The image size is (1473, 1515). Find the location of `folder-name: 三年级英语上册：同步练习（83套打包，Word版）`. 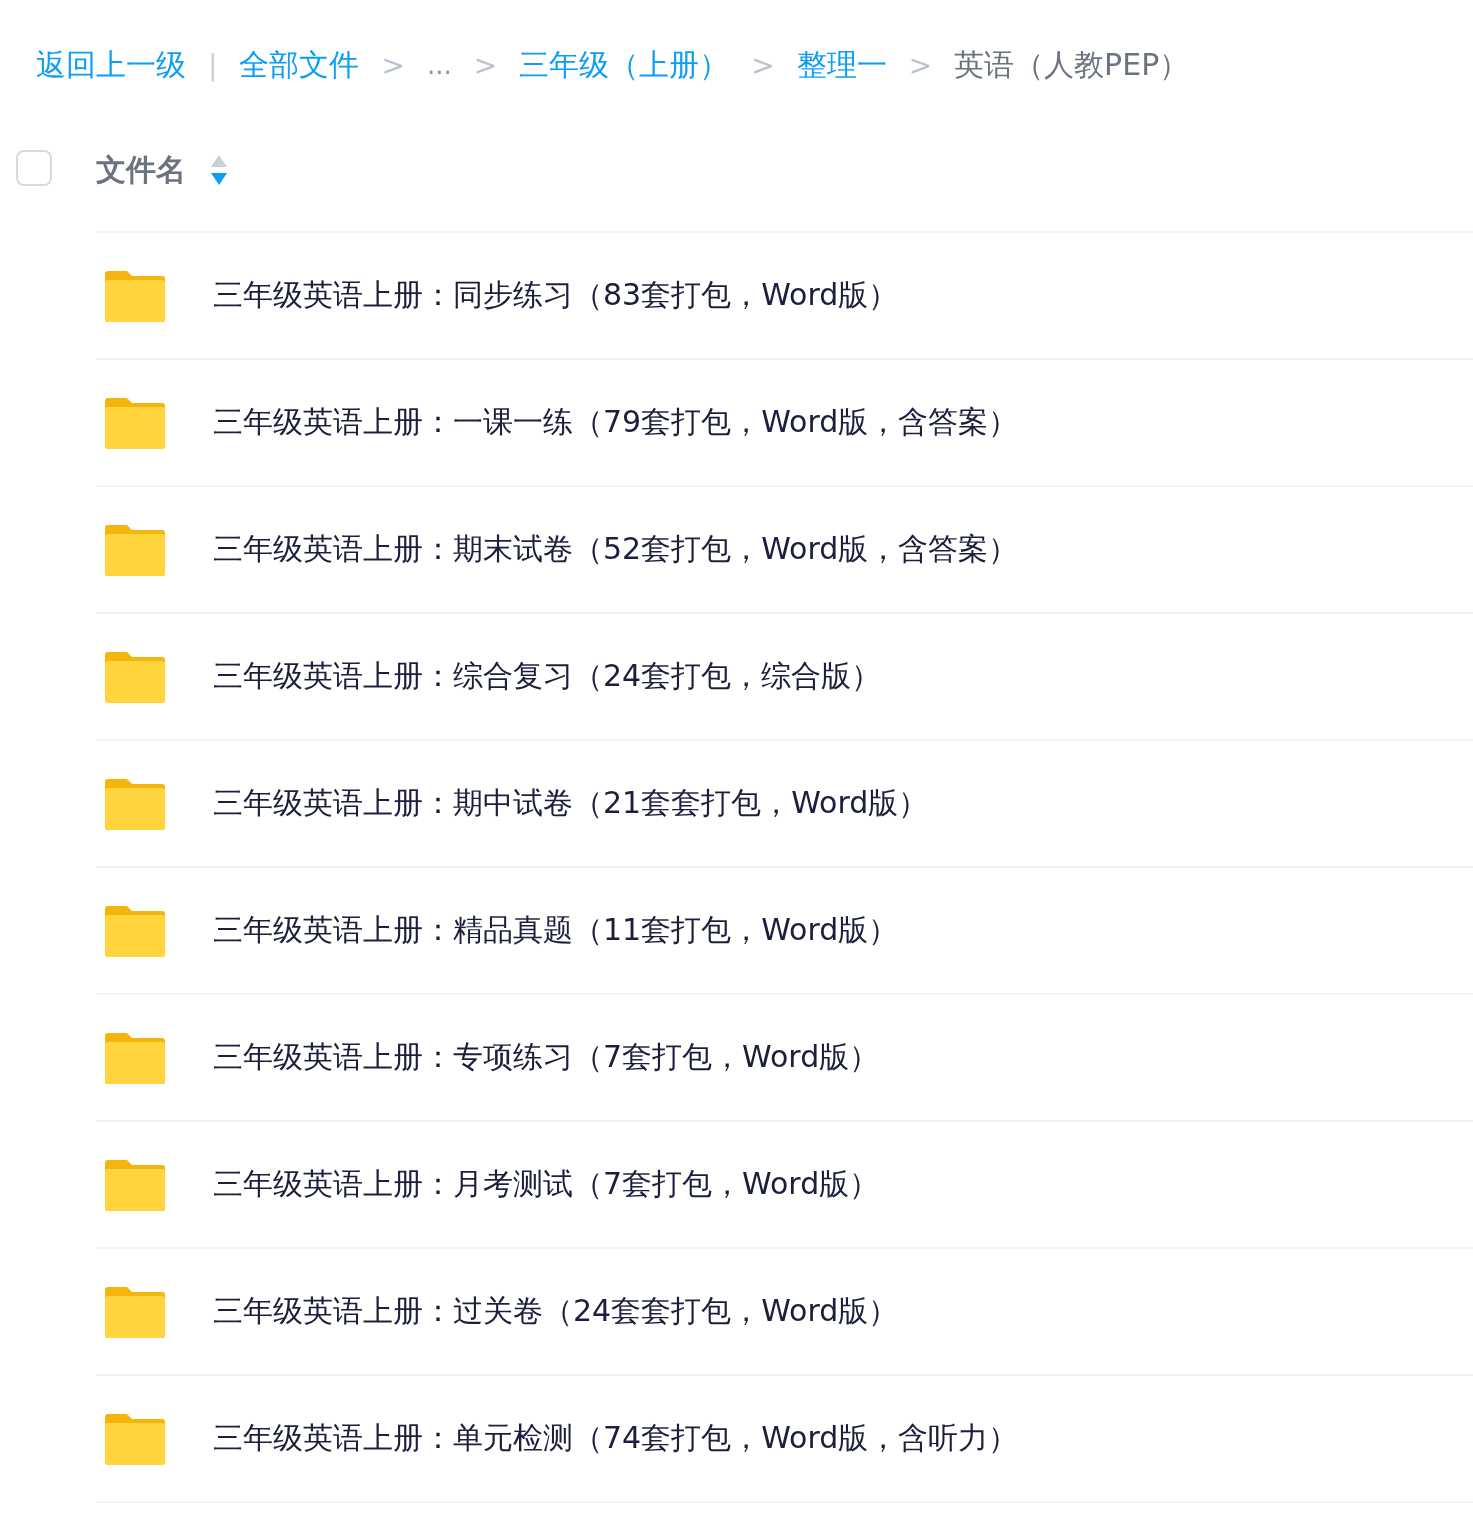

folder-name: 三年级英语上册：同步练习（83套打包，Word版） is located at coordinates (556, 295).